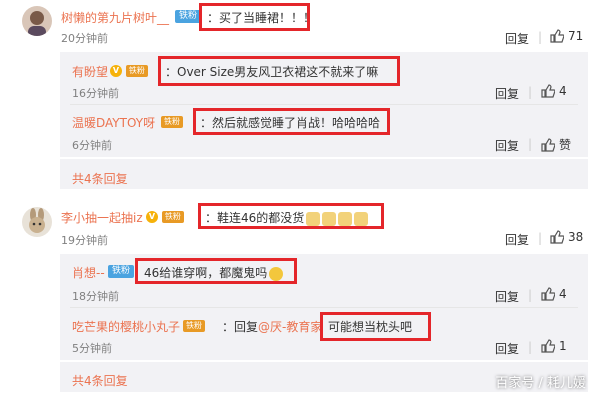  Describe the element at coordinates (84, 38) in the screenshot. I see `comment-time: 20分钟前` at that location.